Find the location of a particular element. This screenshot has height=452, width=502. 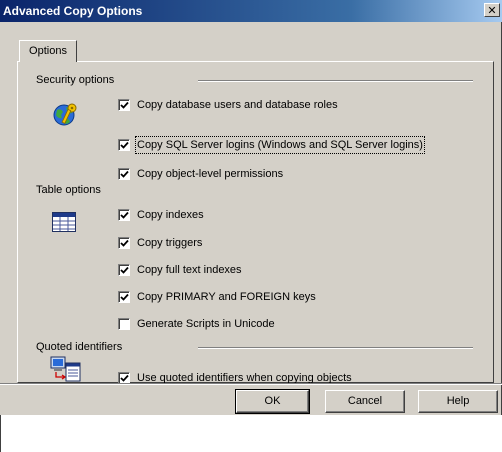

window-edge is located at coordinates (2, 433).